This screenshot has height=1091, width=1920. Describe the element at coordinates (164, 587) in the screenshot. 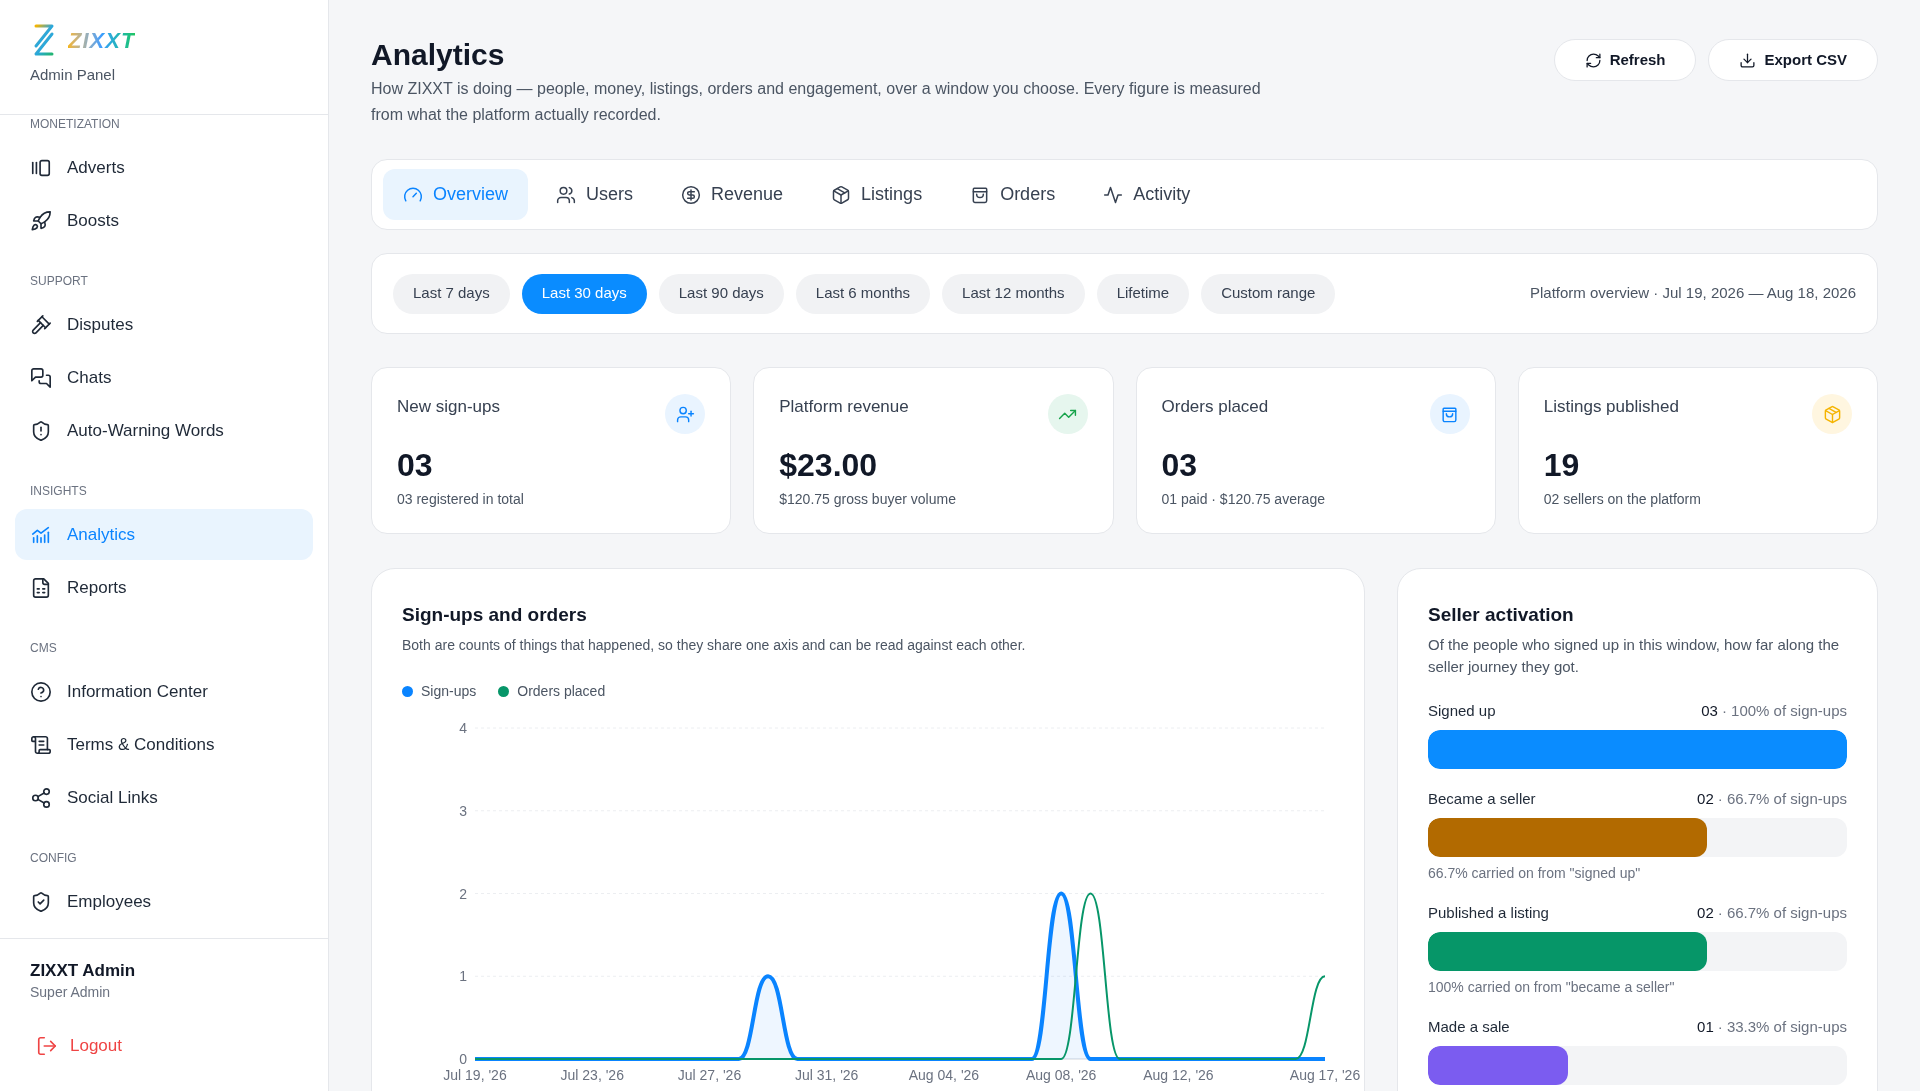

I see `nav-item: Reports` at that location.